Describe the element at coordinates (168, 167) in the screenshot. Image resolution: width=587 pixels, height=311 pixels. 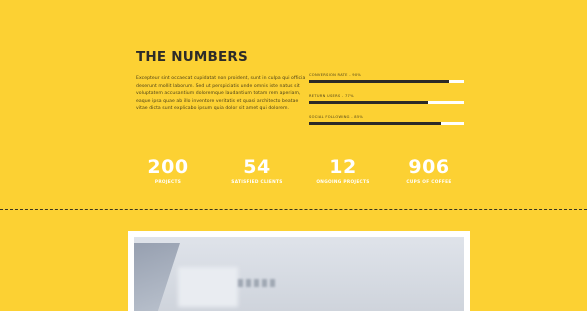
I see `stat-value: 200` at that location.